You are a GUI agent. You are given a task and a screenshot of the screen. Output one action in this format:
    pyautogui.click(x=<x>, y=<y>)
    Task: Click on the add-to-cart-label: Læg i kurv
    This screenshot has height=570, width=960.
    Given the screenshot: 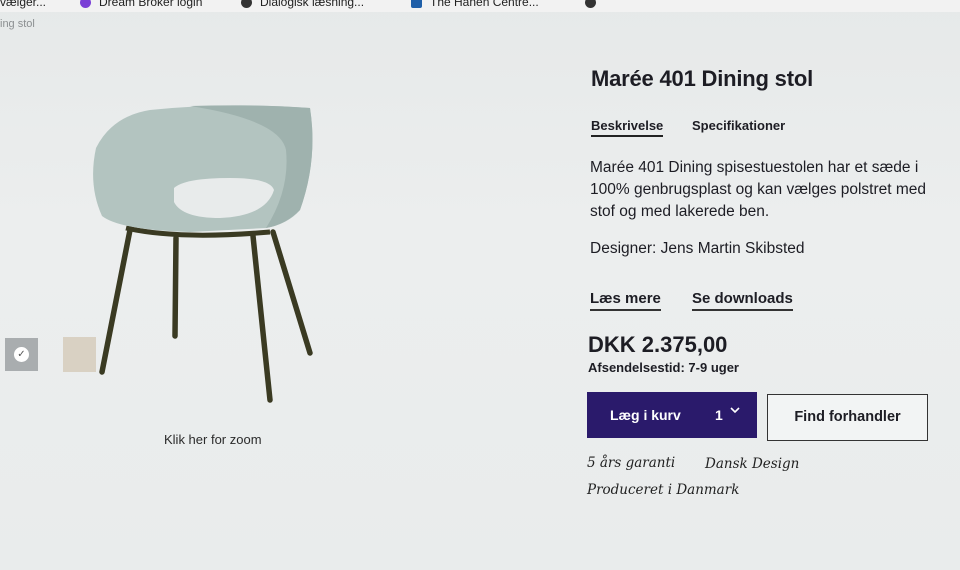 What is the action you would take?
    pyautogui.click(x=645, y=415)
    